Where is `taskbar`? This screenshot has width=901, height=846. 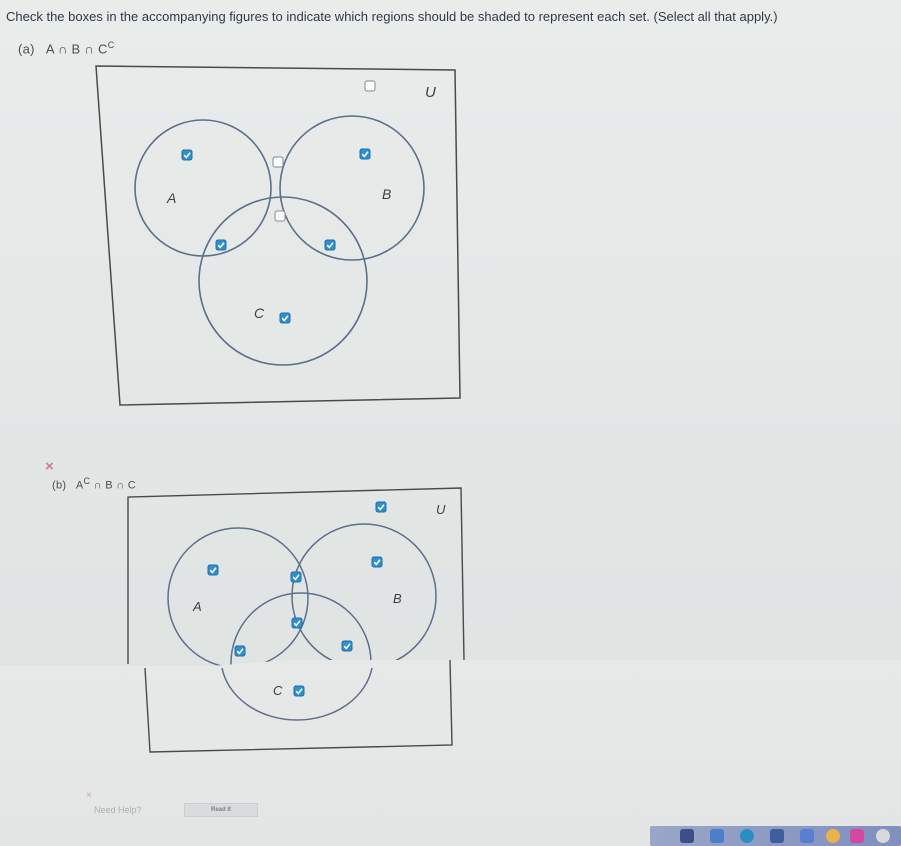
taskbar is located at coordinates (775, 836).